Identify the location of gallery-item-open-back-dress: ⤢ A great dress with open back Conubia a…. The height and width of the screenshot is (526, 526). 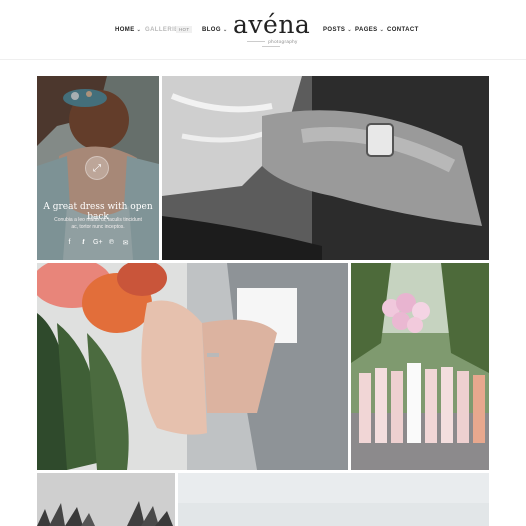
(98, 168).